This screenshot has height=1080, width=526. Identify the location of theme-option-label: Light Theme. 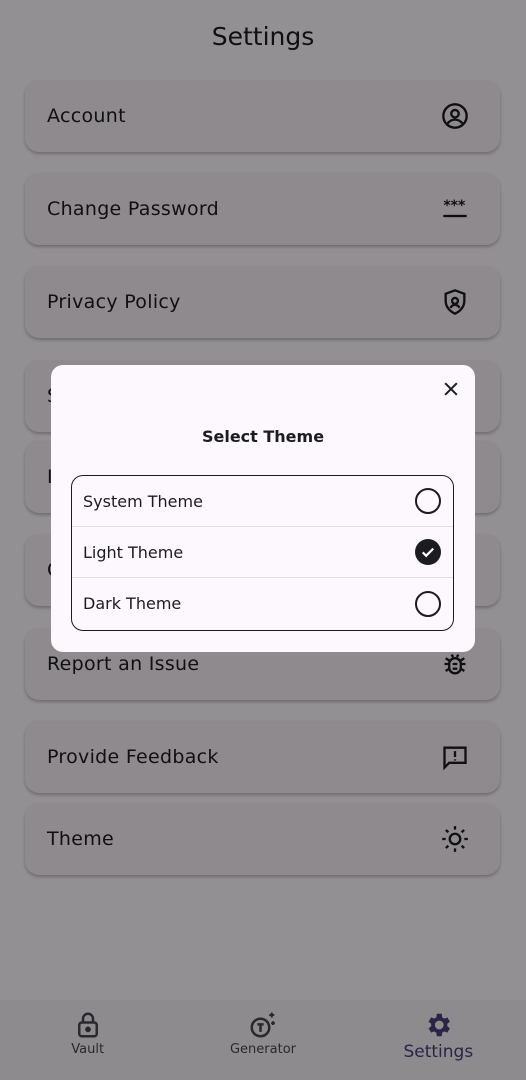
(133, 552).